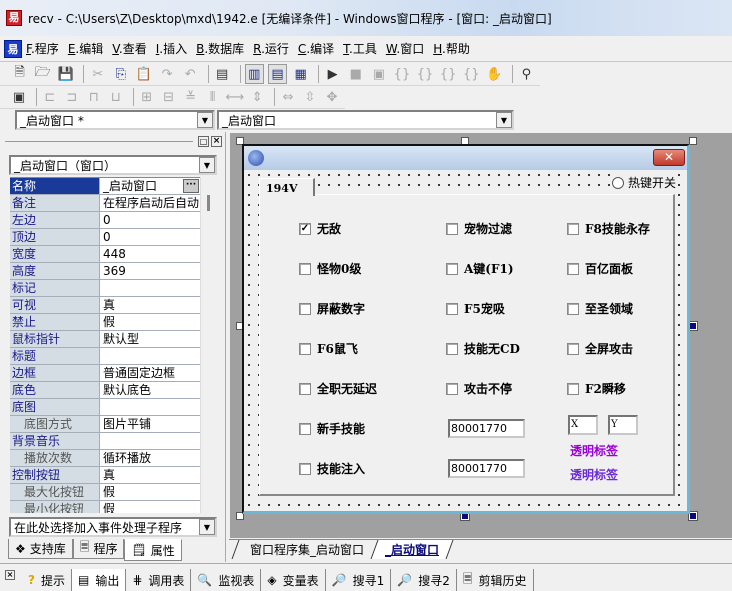 This screenshot has height=591, width=732. What do you see at coordinates (600, 348) in the screenshot?
I see `checkbox: 全屏攻击` at bounding box center [600, 348].